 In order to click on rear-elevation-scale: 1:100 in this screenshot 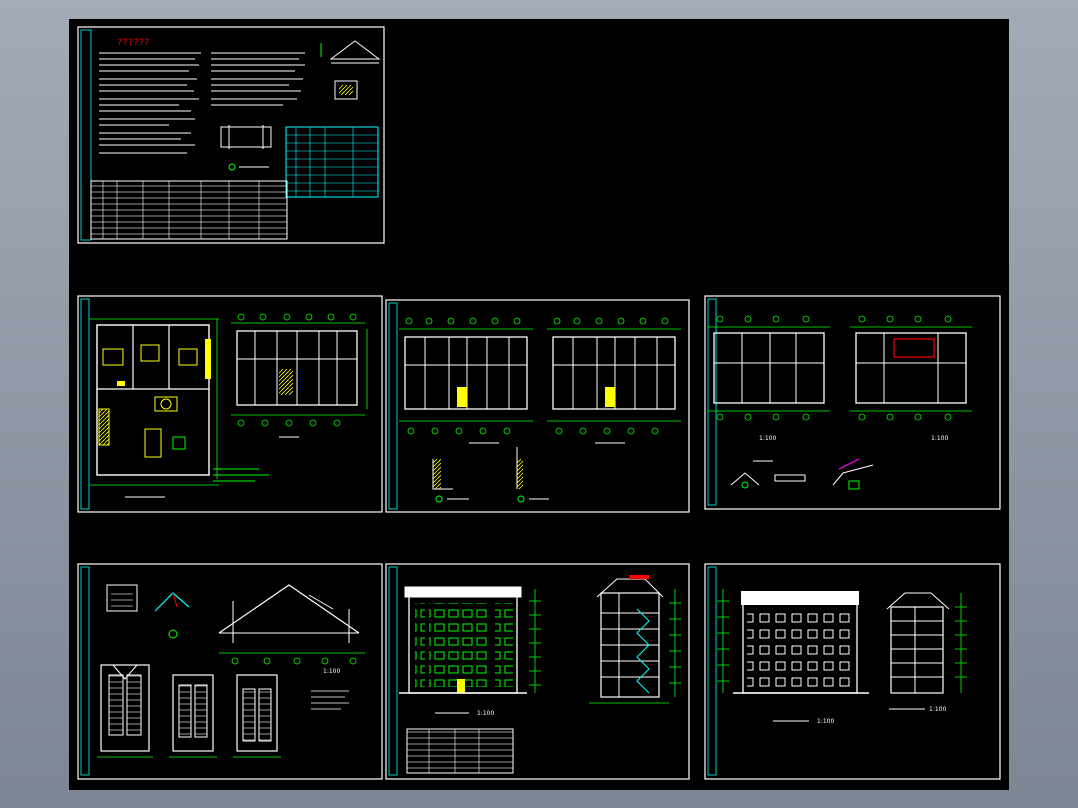, I will do `click(825, 721)`.